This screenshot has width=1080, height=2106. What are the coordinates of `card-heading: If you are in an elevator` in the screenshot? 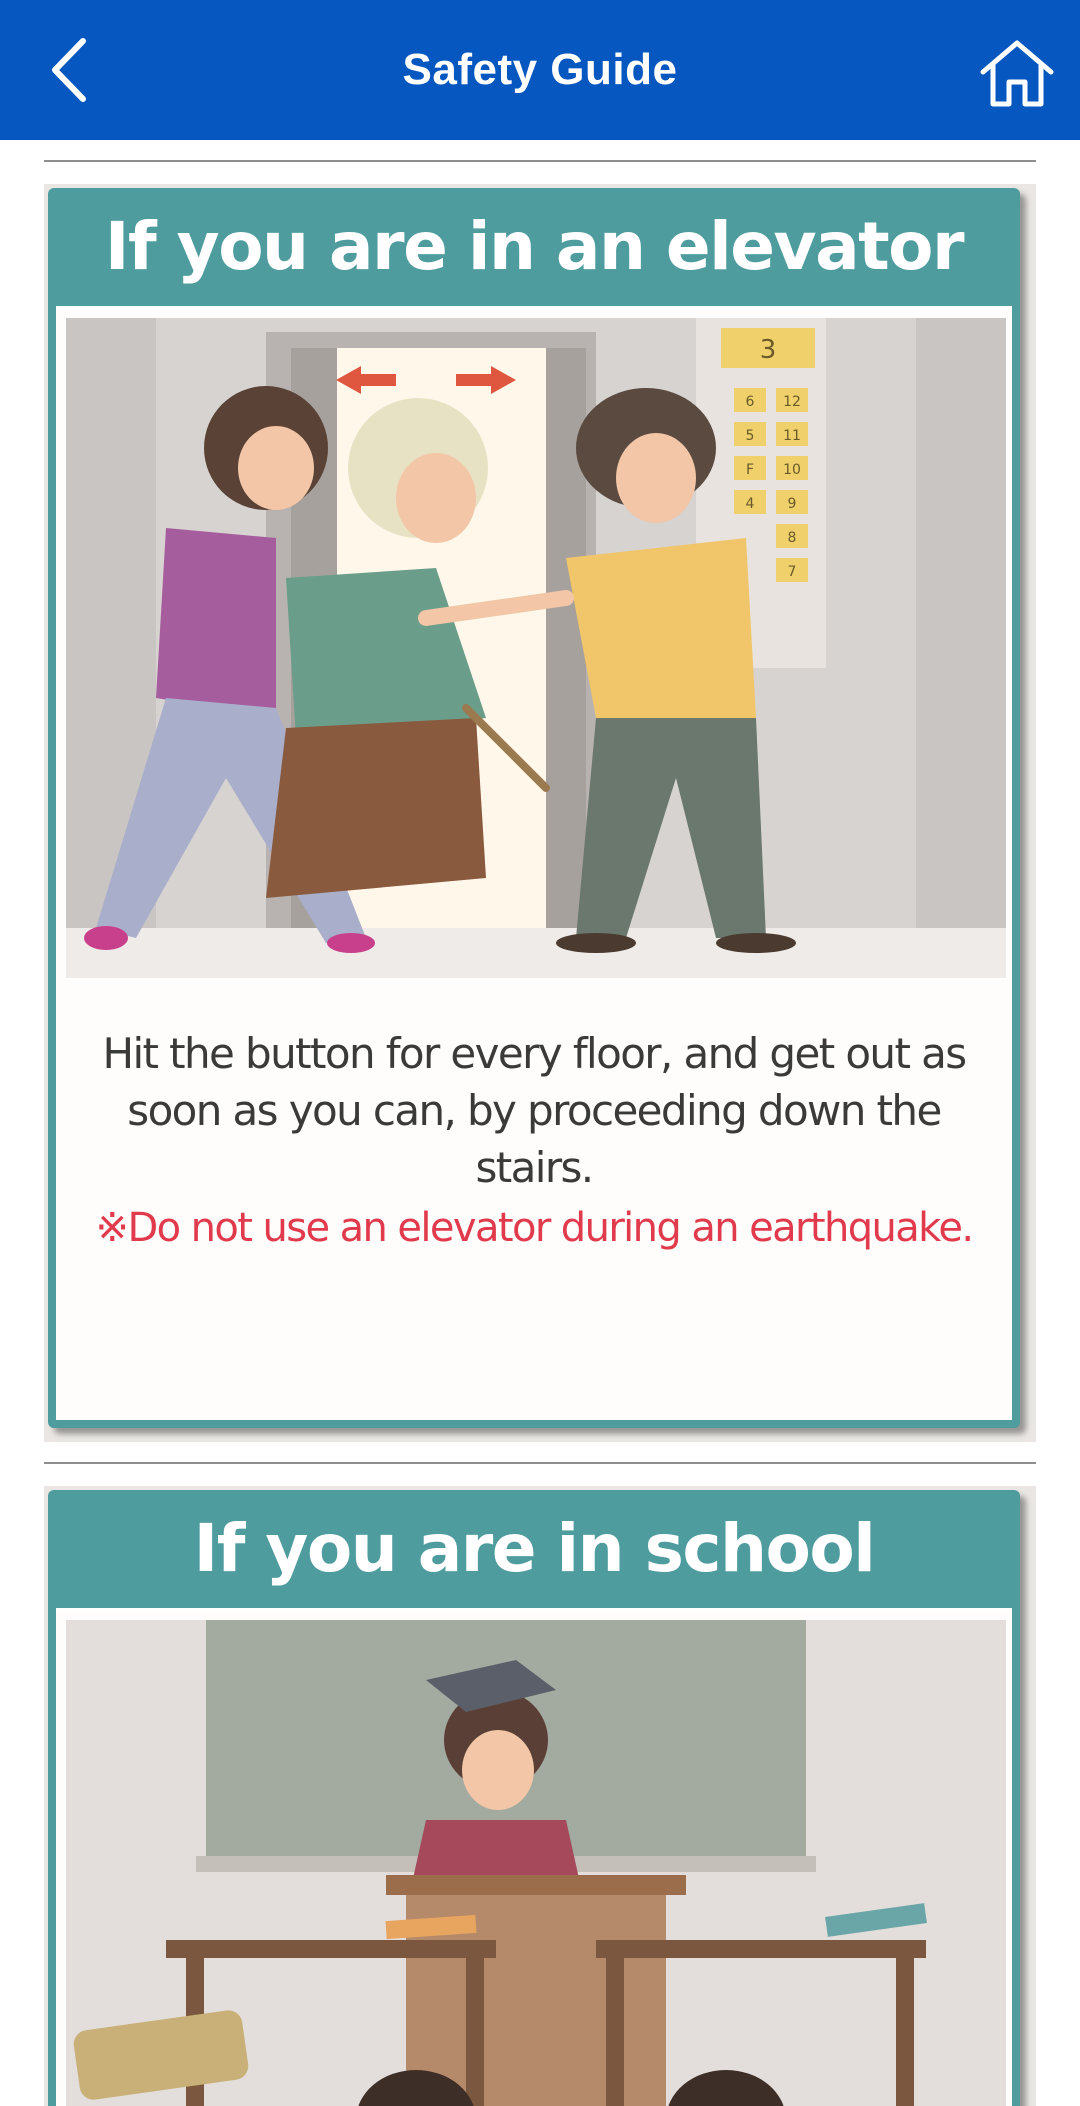 It's located at (534, 246).